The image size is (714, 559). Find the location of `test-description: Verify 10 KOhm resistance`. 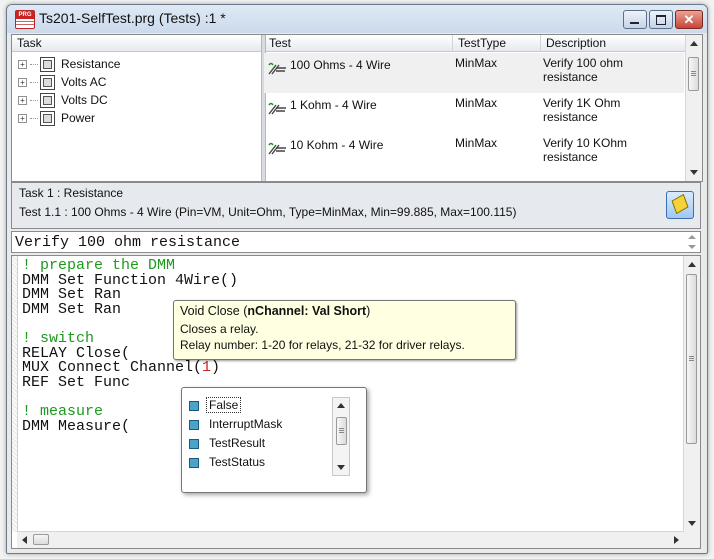

test-description: Verify 10 KOhm resistance is located at coordinates (585, 150).